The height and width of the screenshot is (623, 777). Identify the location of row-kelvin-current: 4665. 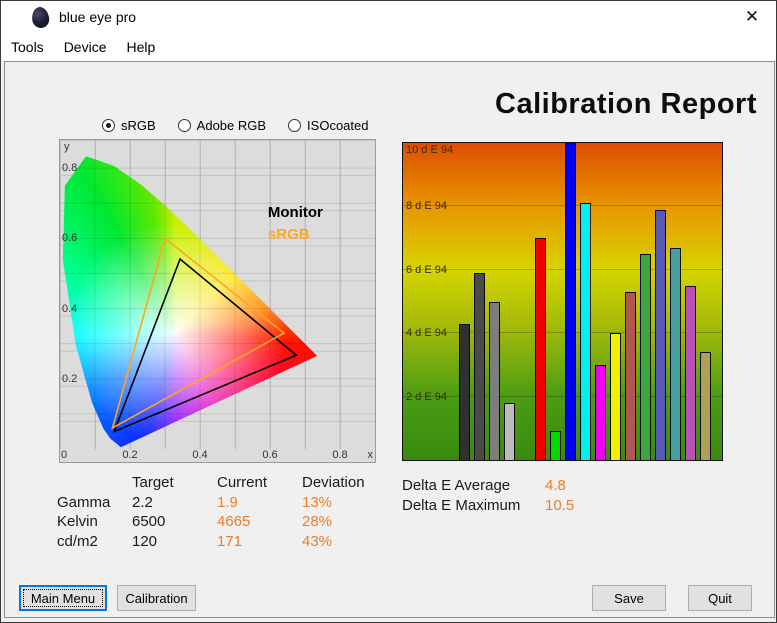
(234, 521).